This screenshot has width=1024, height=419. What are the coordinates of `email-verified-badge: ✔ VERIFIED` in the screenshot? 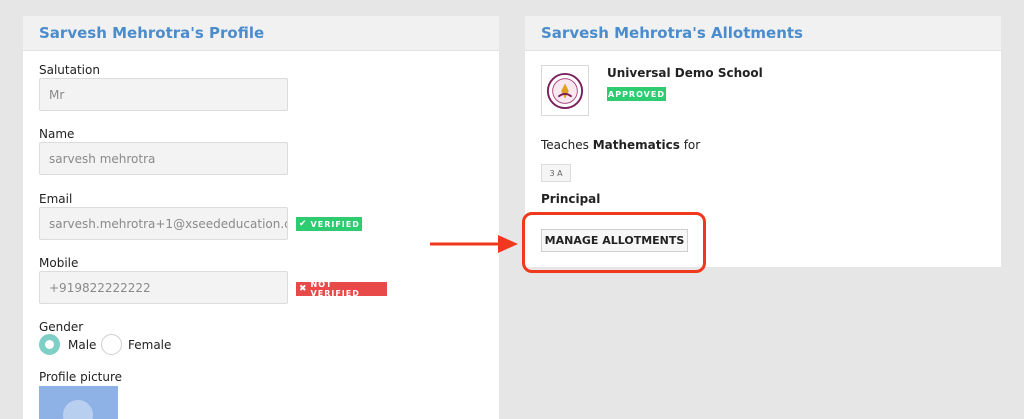 It's located at (329, 224).